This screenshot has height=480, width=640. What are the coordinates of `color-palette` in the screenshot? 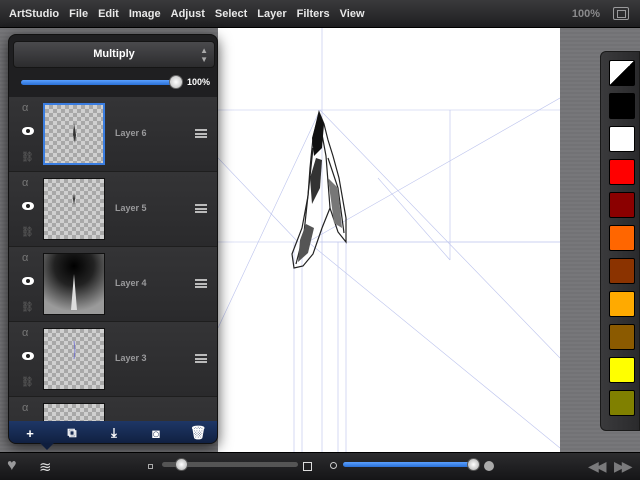 It's located at (620, 241).